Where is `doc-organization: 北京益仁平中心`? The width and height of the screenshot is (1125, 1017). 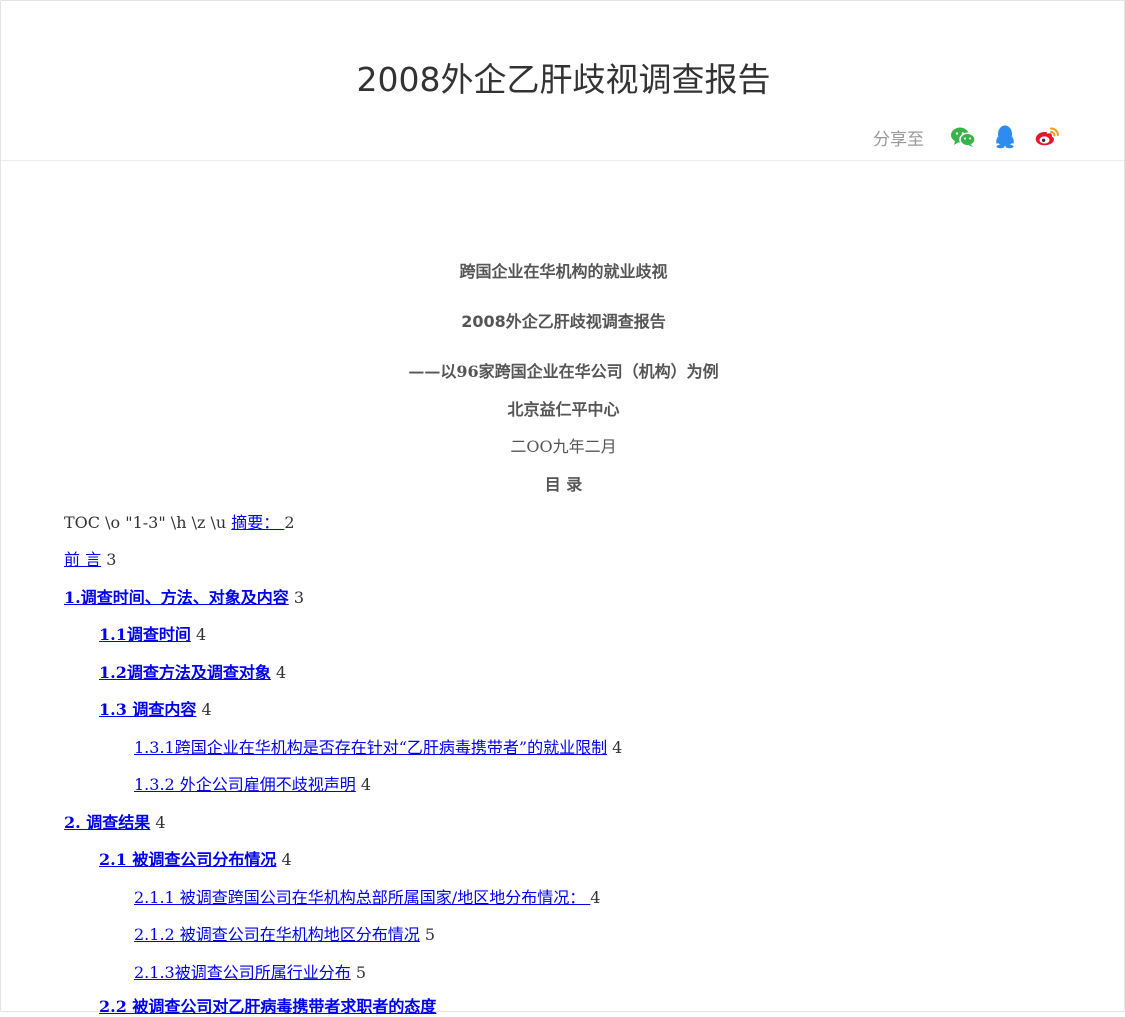 doc-organization: 北京益仁平中心 is located at coordinates (563, 409).